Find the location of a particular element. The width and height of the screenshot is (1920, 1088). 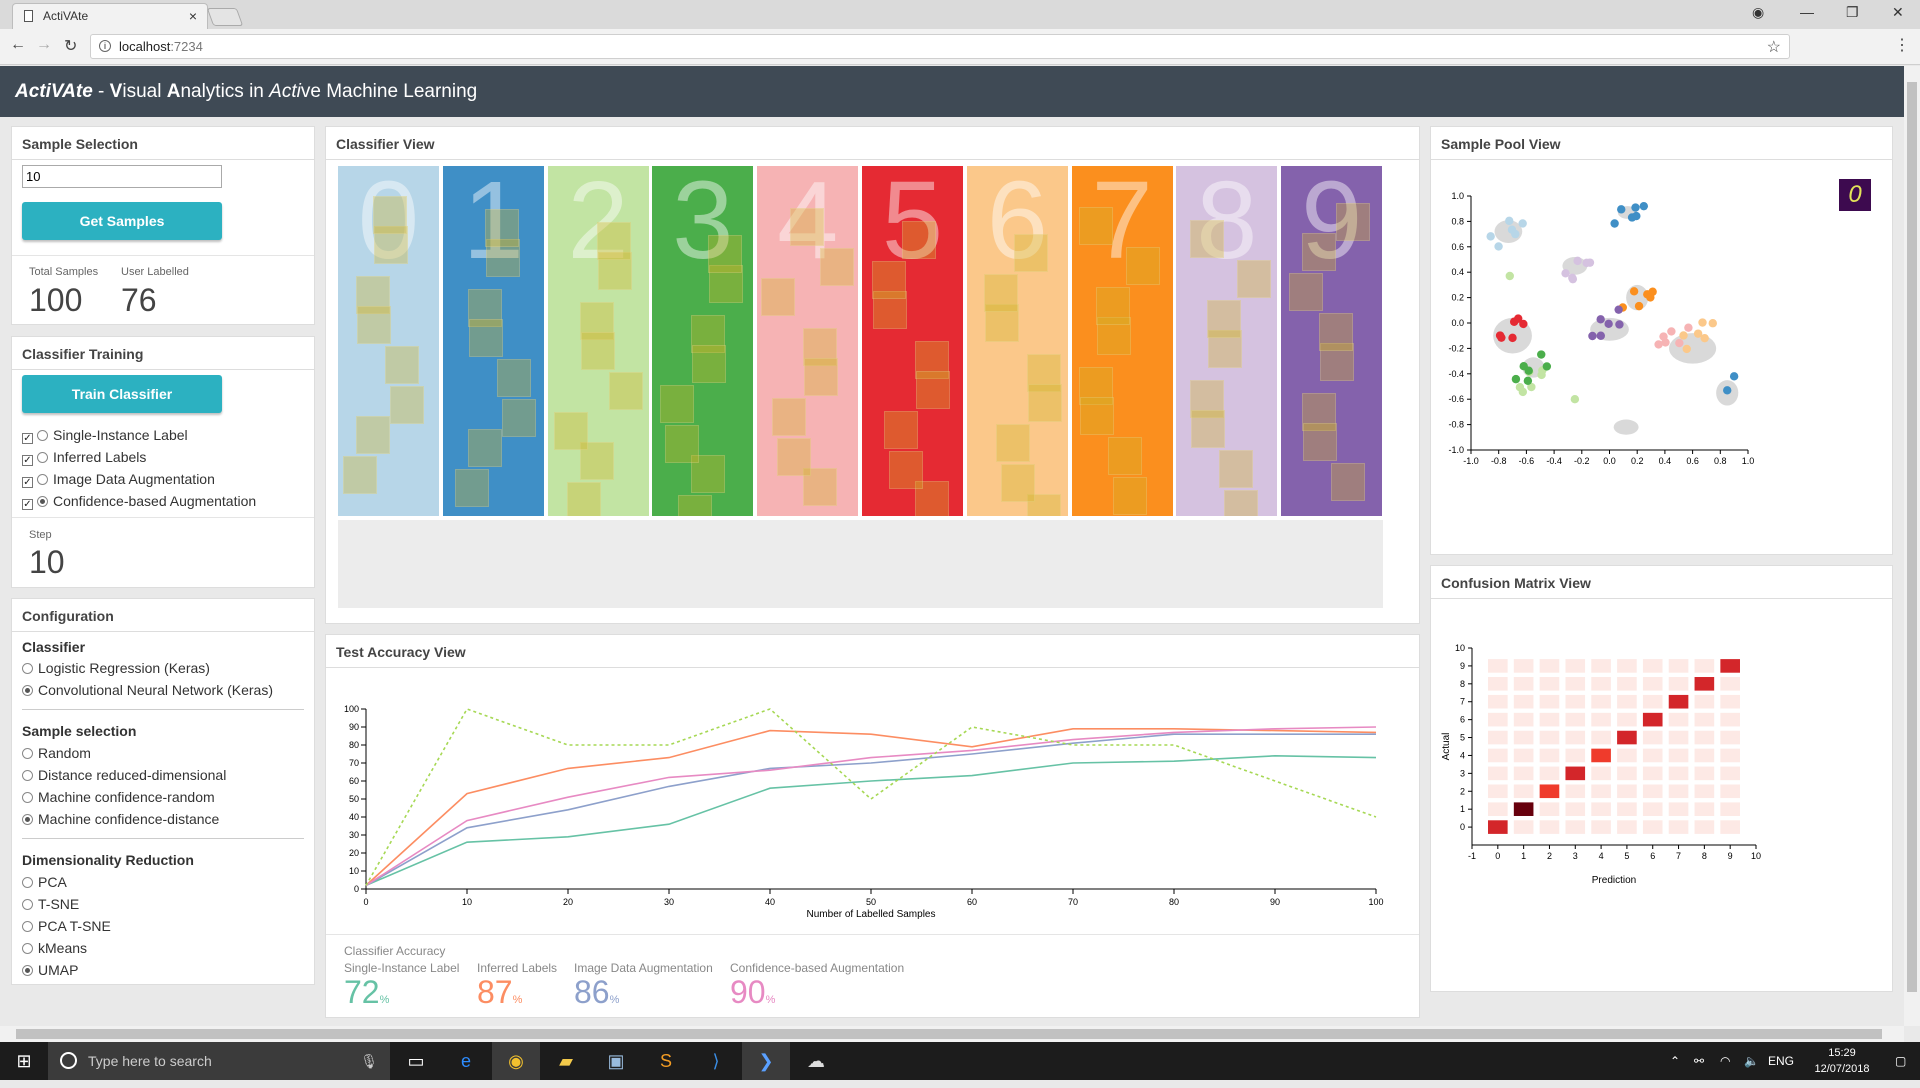

classifier-drop-area is located at coordinates (860, 564).